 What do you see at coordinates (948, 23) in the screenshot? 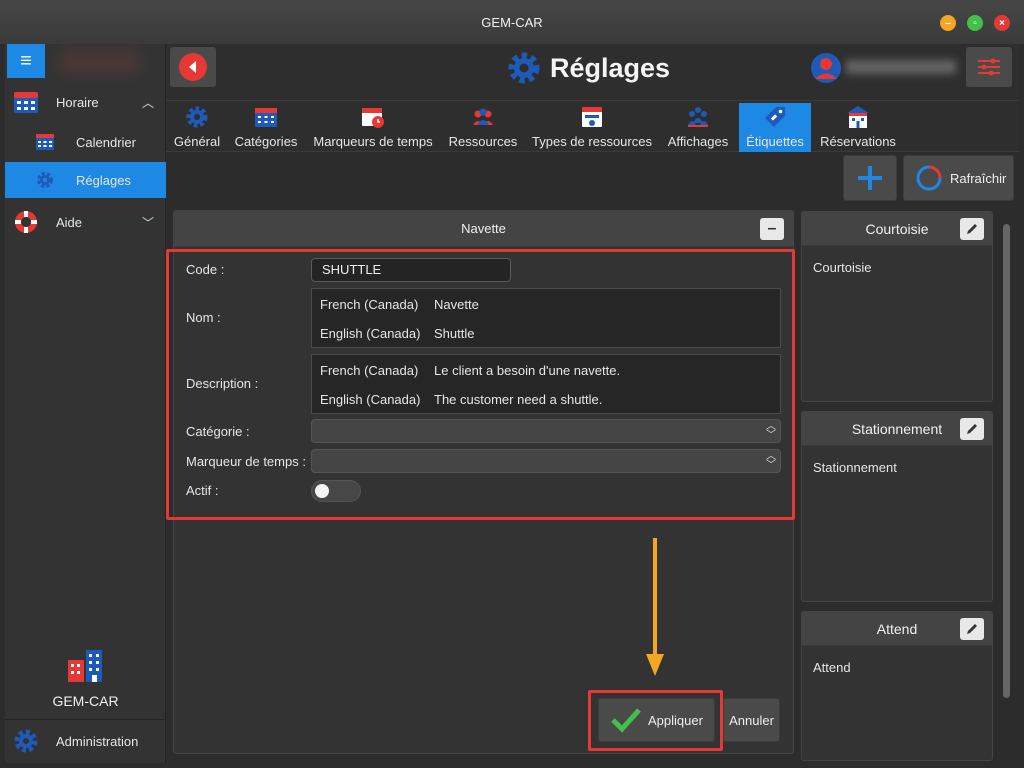
I see `minimize-button: –` at bounding box center [948, 23].